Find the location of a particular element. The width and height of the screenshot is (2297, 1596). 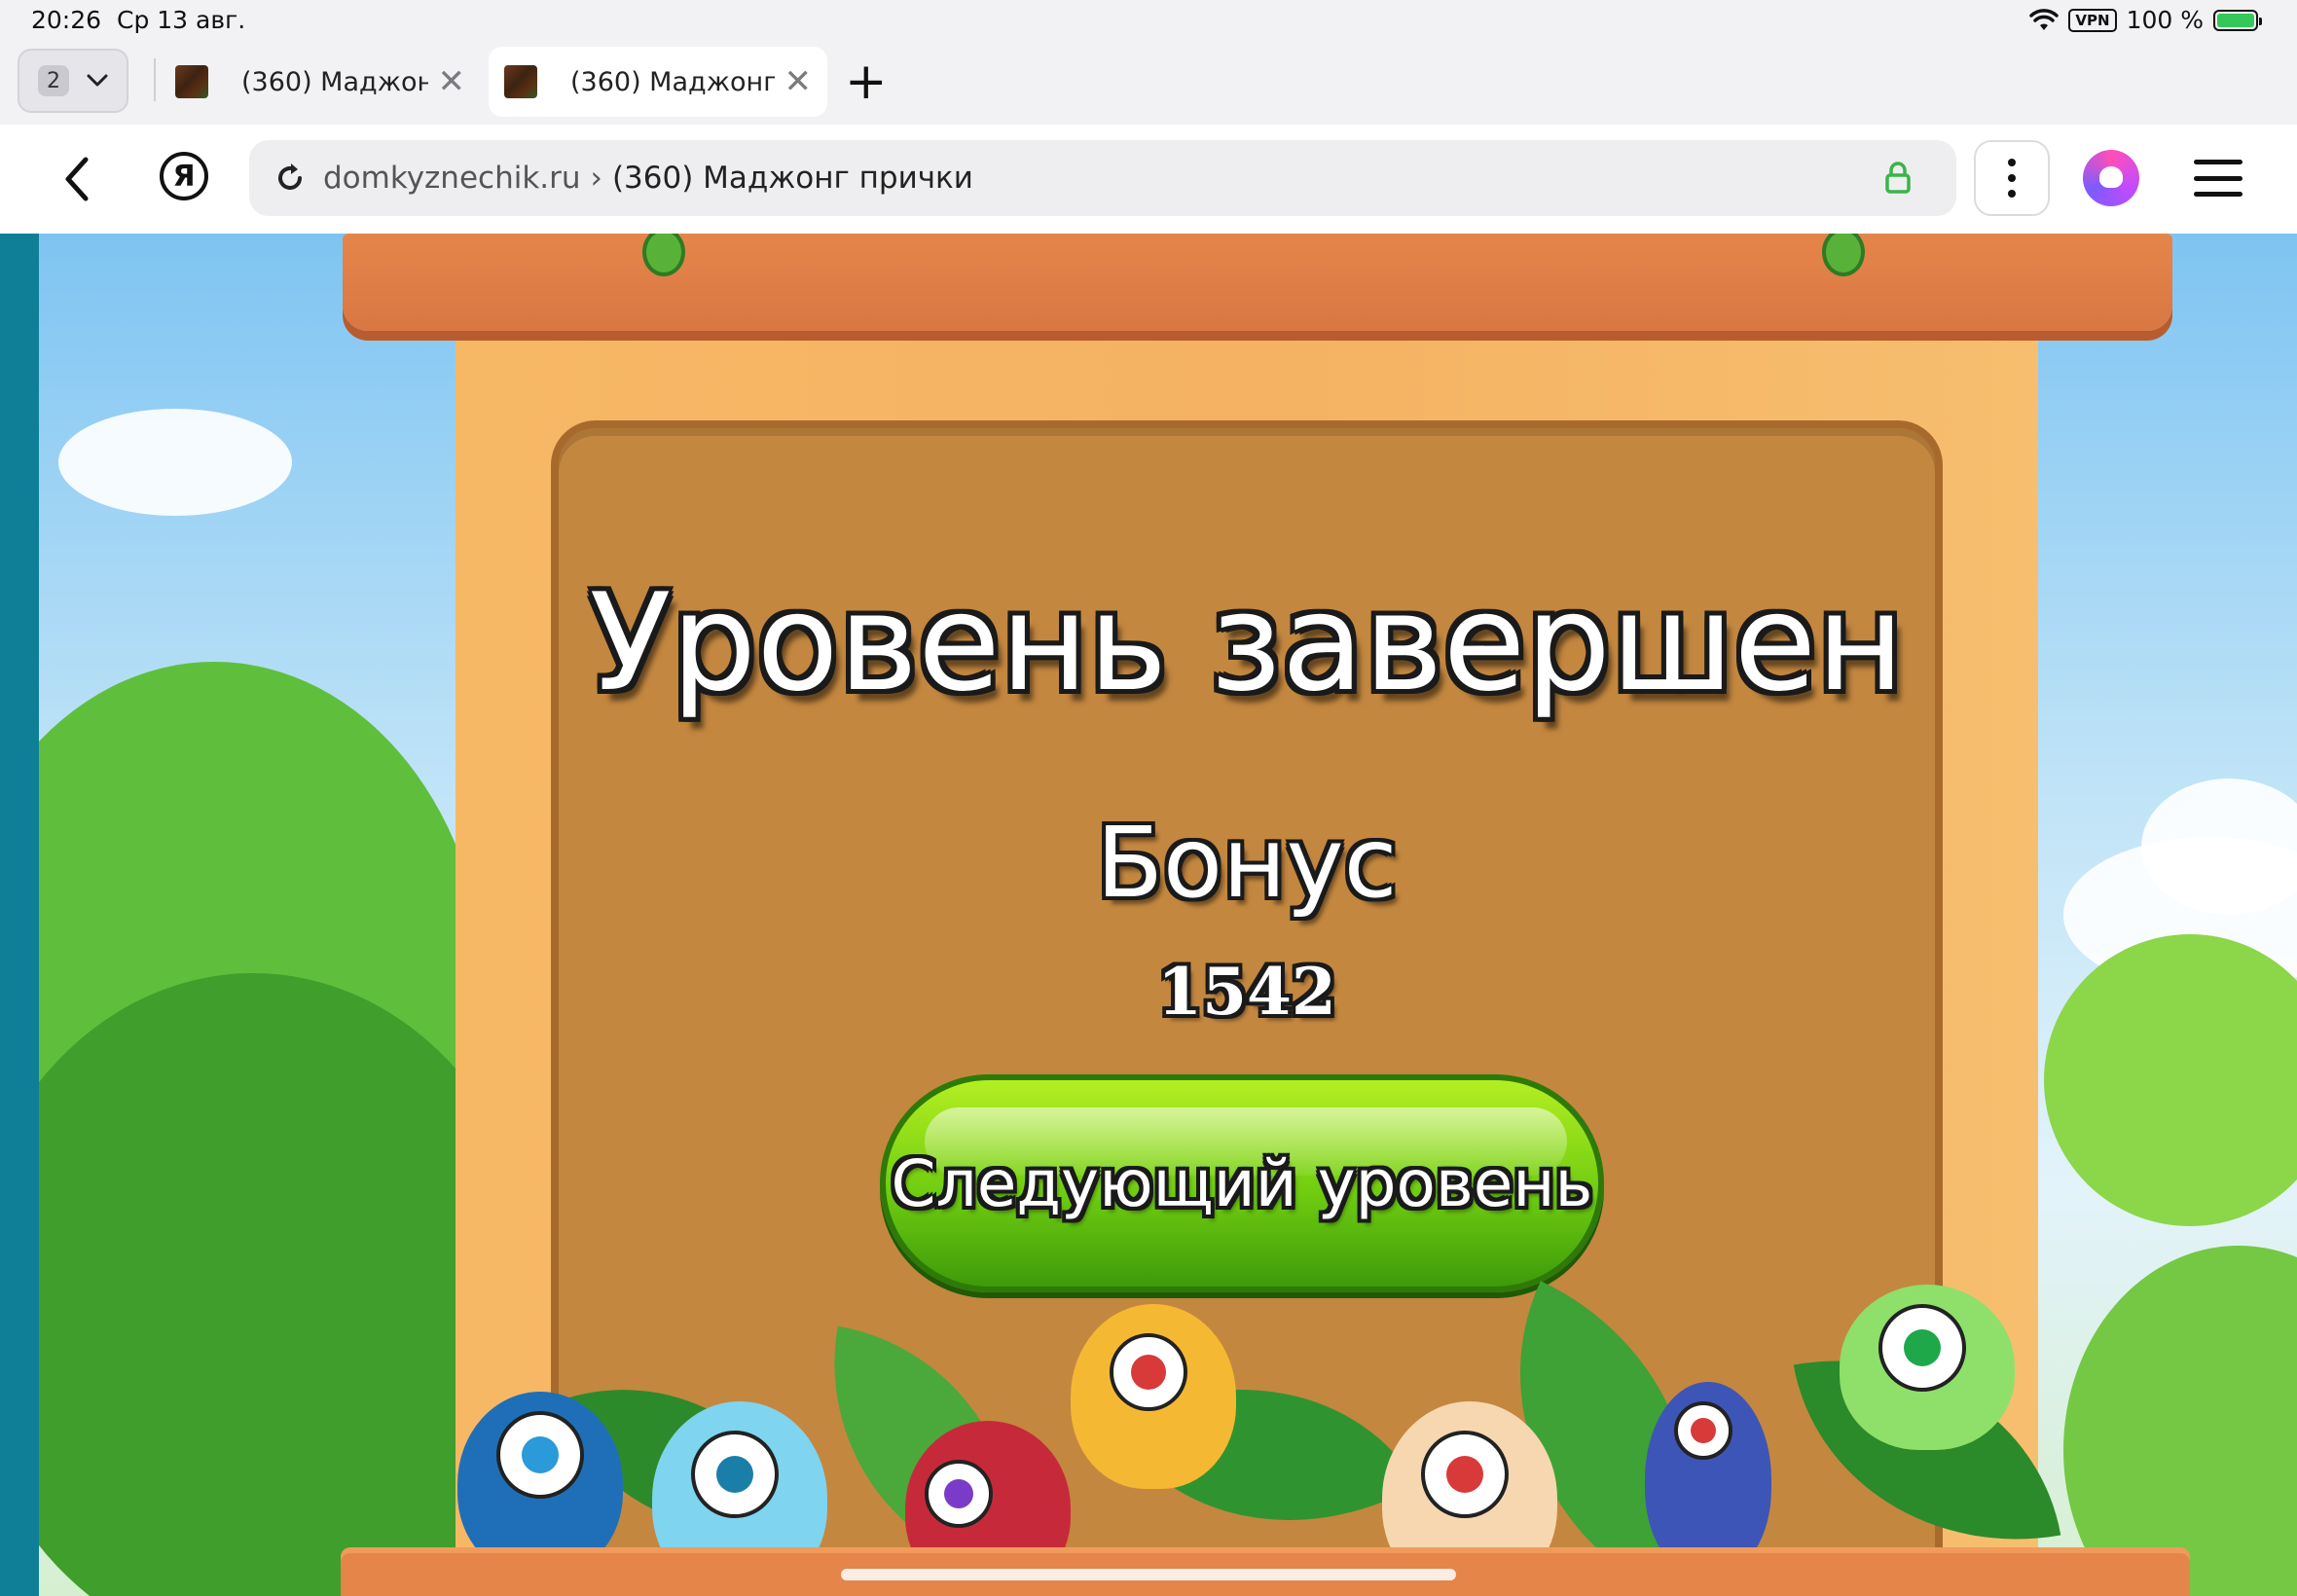

tab-mahjong-1: (360) Маджонг ✕ is located at coordinates (320, 82).